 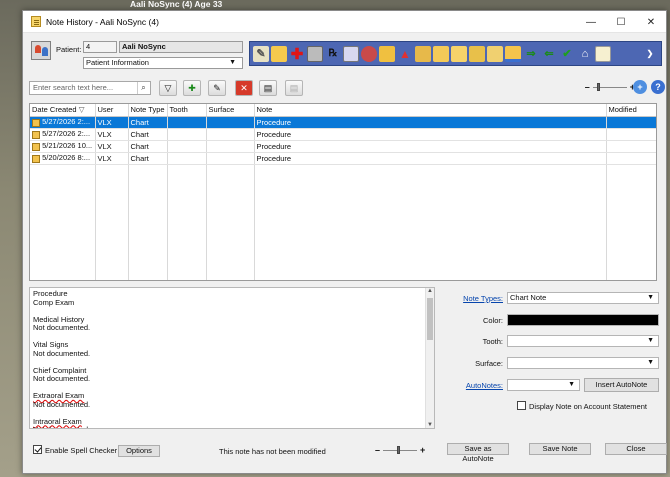 I want to click on search-icon: ⌕, so click(x=143, y=88).